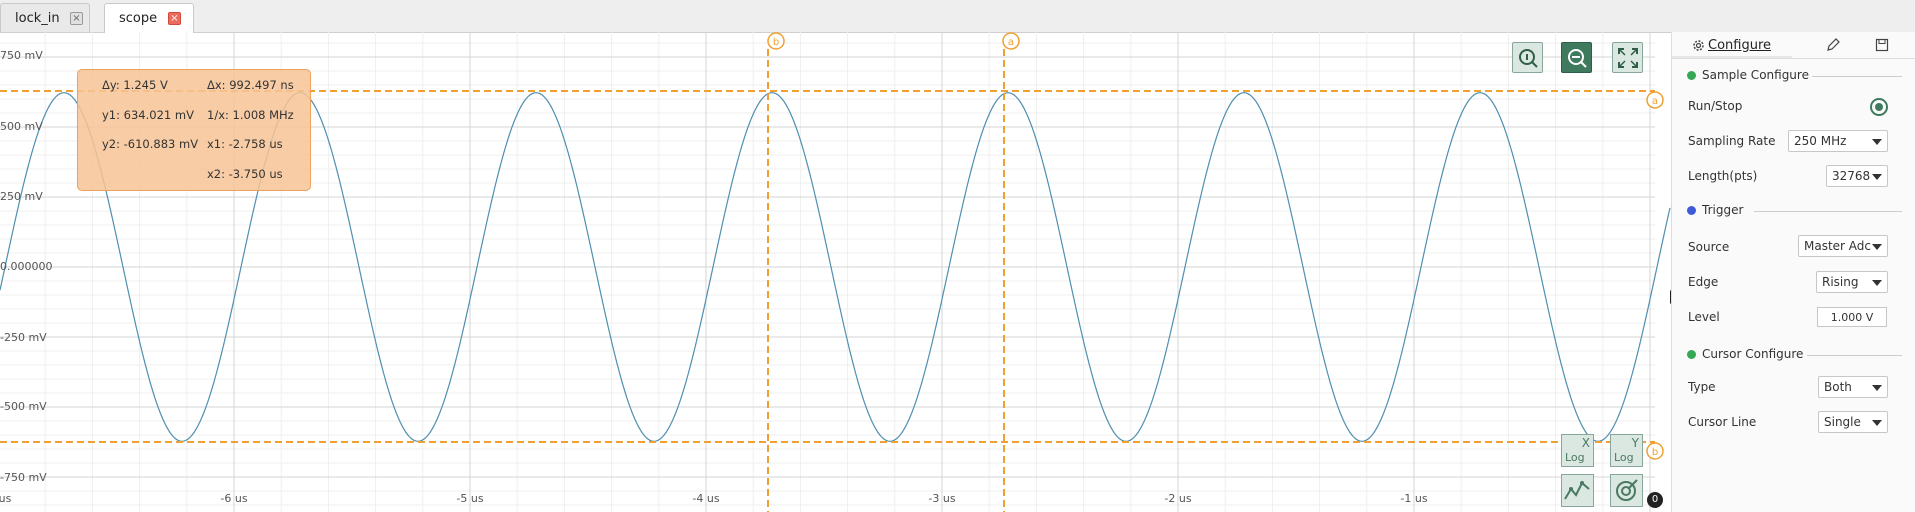  I want to click on x1-readout: x1: -2.758 us, so click(245, 144).